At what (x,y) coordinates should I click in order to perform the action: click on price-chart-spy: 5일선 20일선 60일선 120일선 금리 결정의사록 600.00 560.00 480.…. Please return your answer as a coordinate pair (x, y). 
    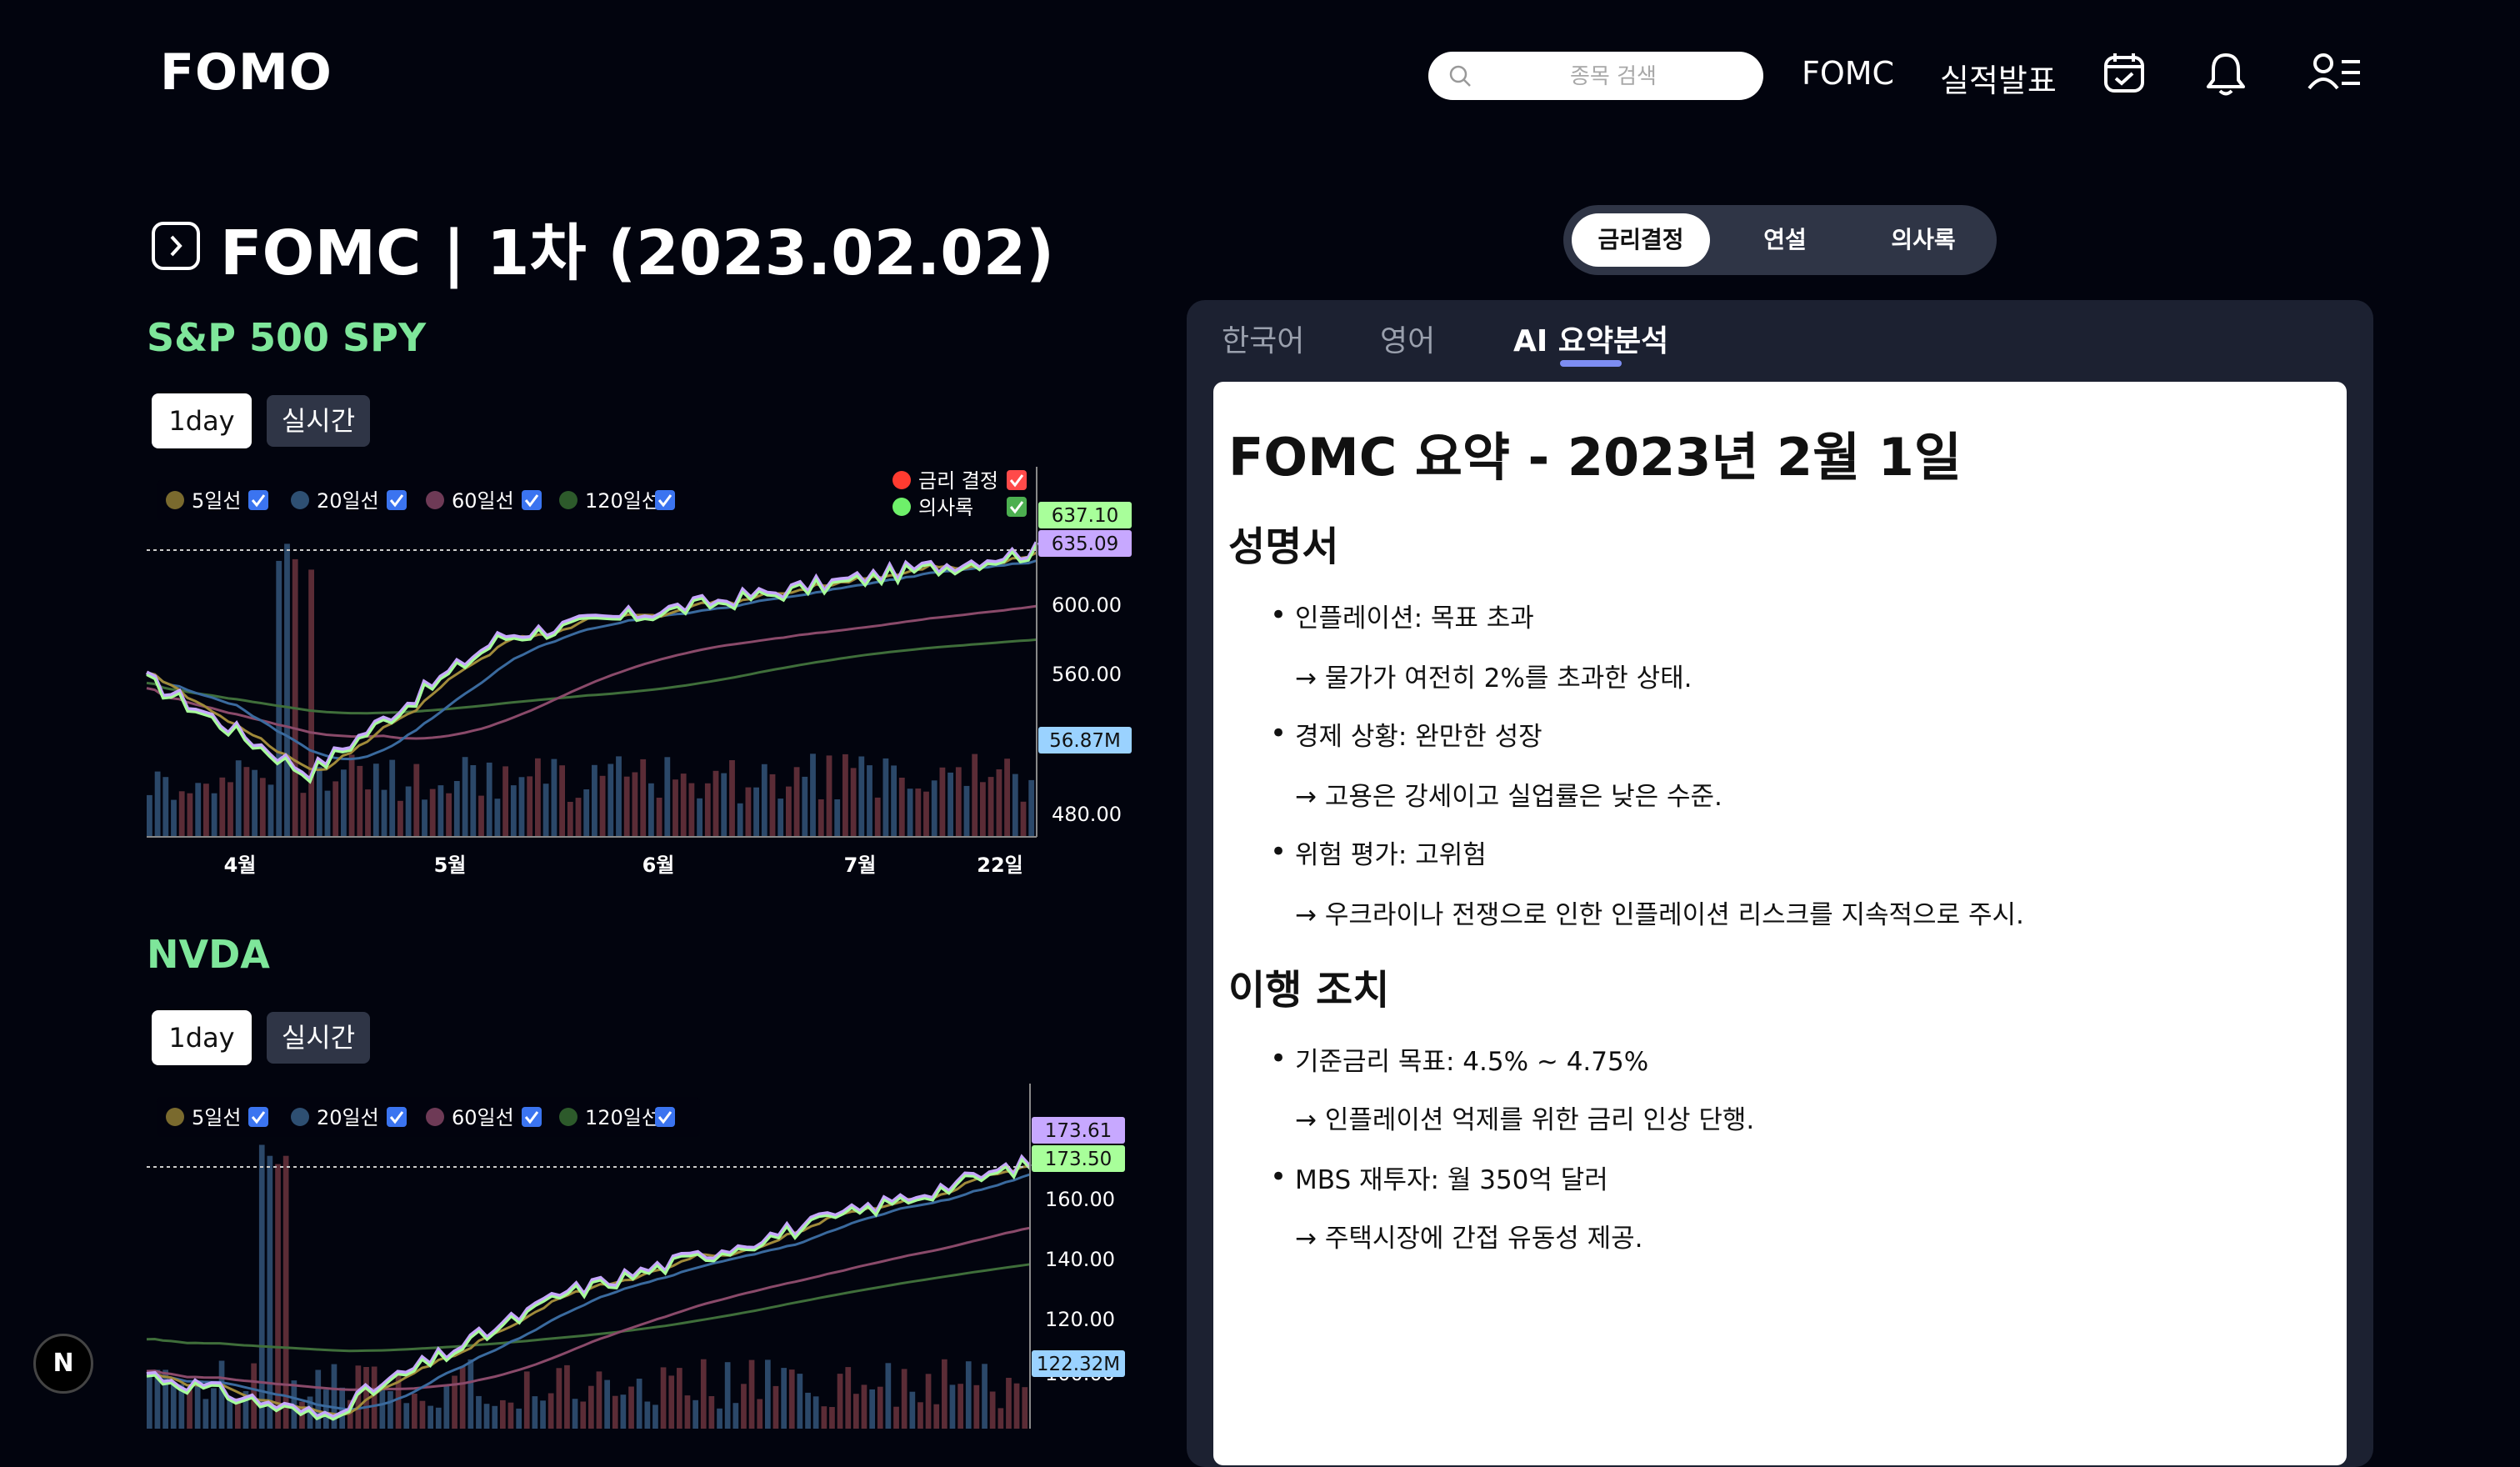
    Looking at the image, I should click on (650, 675).